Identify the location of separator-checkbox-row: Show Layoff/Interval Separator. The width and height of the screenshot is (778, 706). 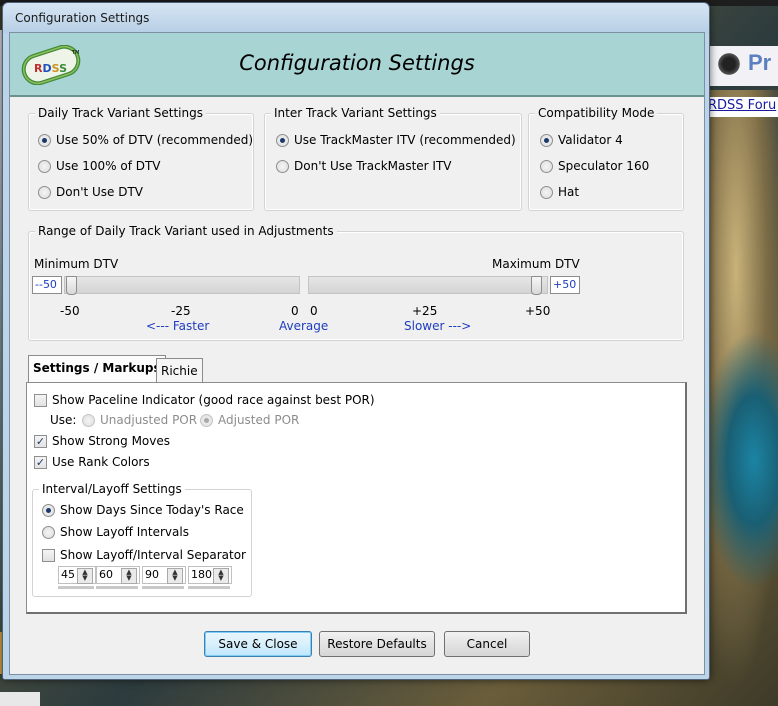
(144, 555).